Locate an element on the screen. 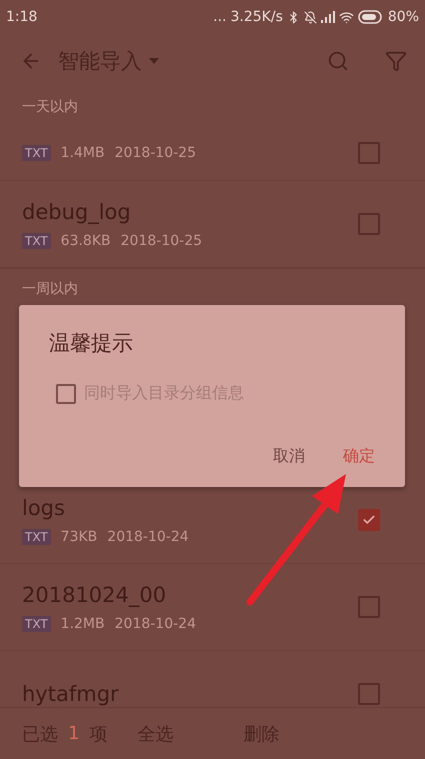  dropdown-caret-icon is located at coordinates (154, 61).